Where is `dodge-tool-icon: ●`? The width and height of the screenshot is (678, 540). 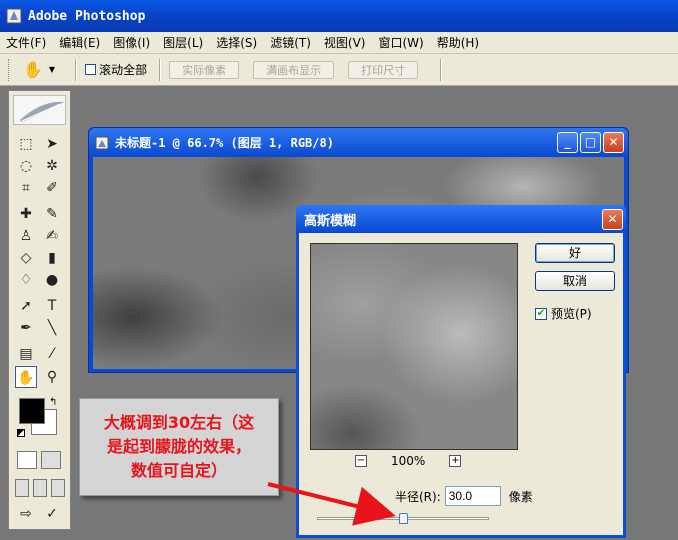
dodge-tool-icon: ● is located at coordinates (52, 280).